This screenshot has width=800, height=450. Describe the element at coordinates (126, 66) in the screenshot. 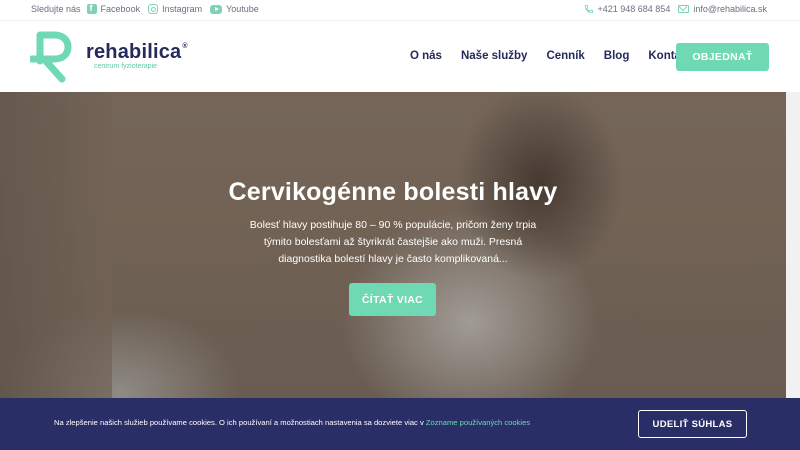

I see `logo-tagline: centrum fyzioterapie` at that location.